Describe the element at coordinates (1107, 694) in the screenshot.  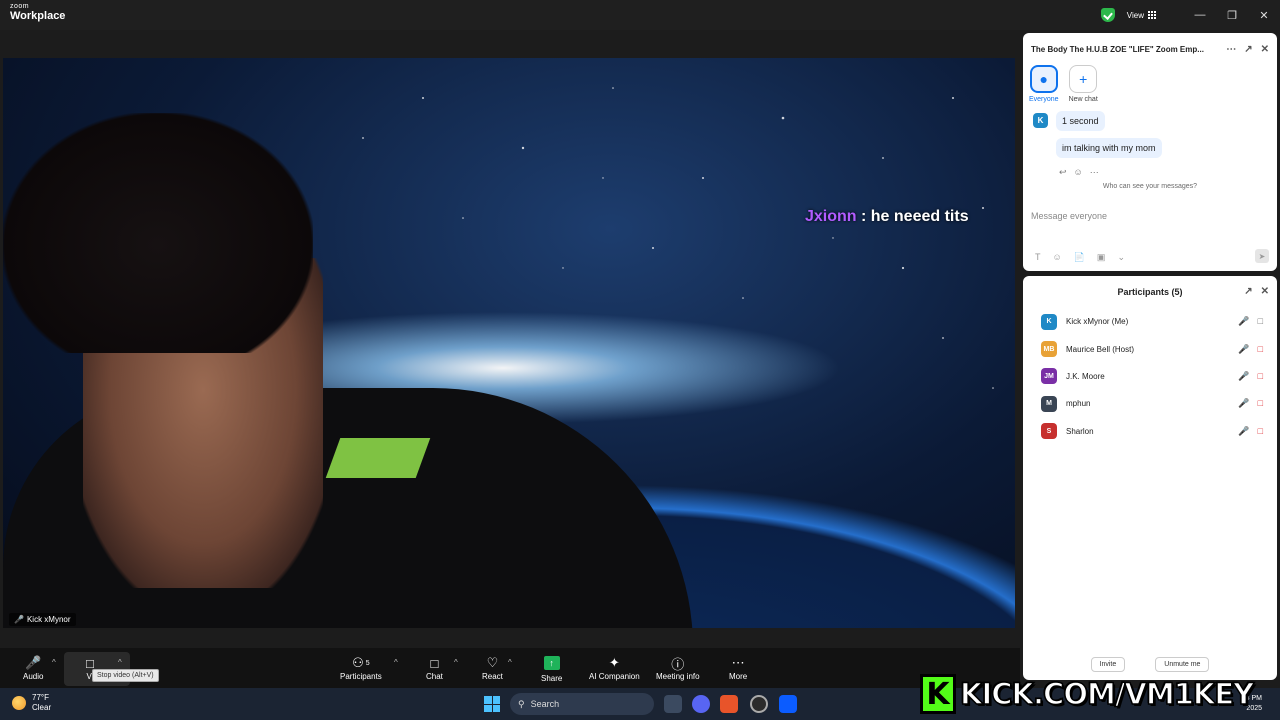
I see `kick-url: KICK.COM/VM1KEY` at that location.